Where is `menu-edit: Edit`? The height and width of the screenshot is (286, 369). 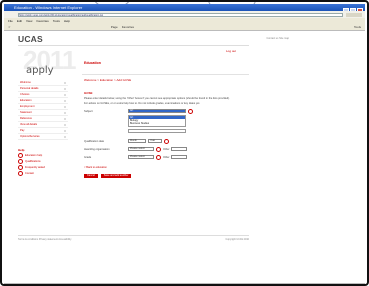
menu-edit: Edit is located at coordinates (19, 21).